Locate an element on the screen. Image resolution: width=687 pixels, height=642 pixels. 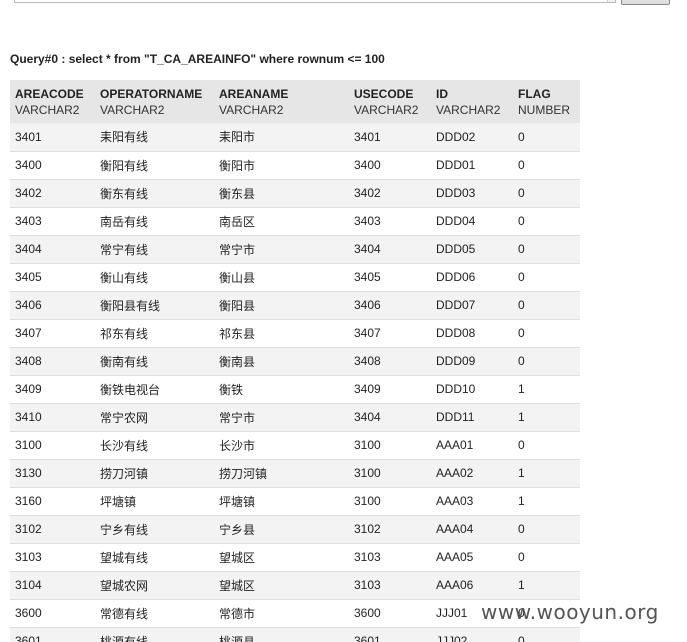
table-cell-id: DDD09 is located at coordinates (472, 361).